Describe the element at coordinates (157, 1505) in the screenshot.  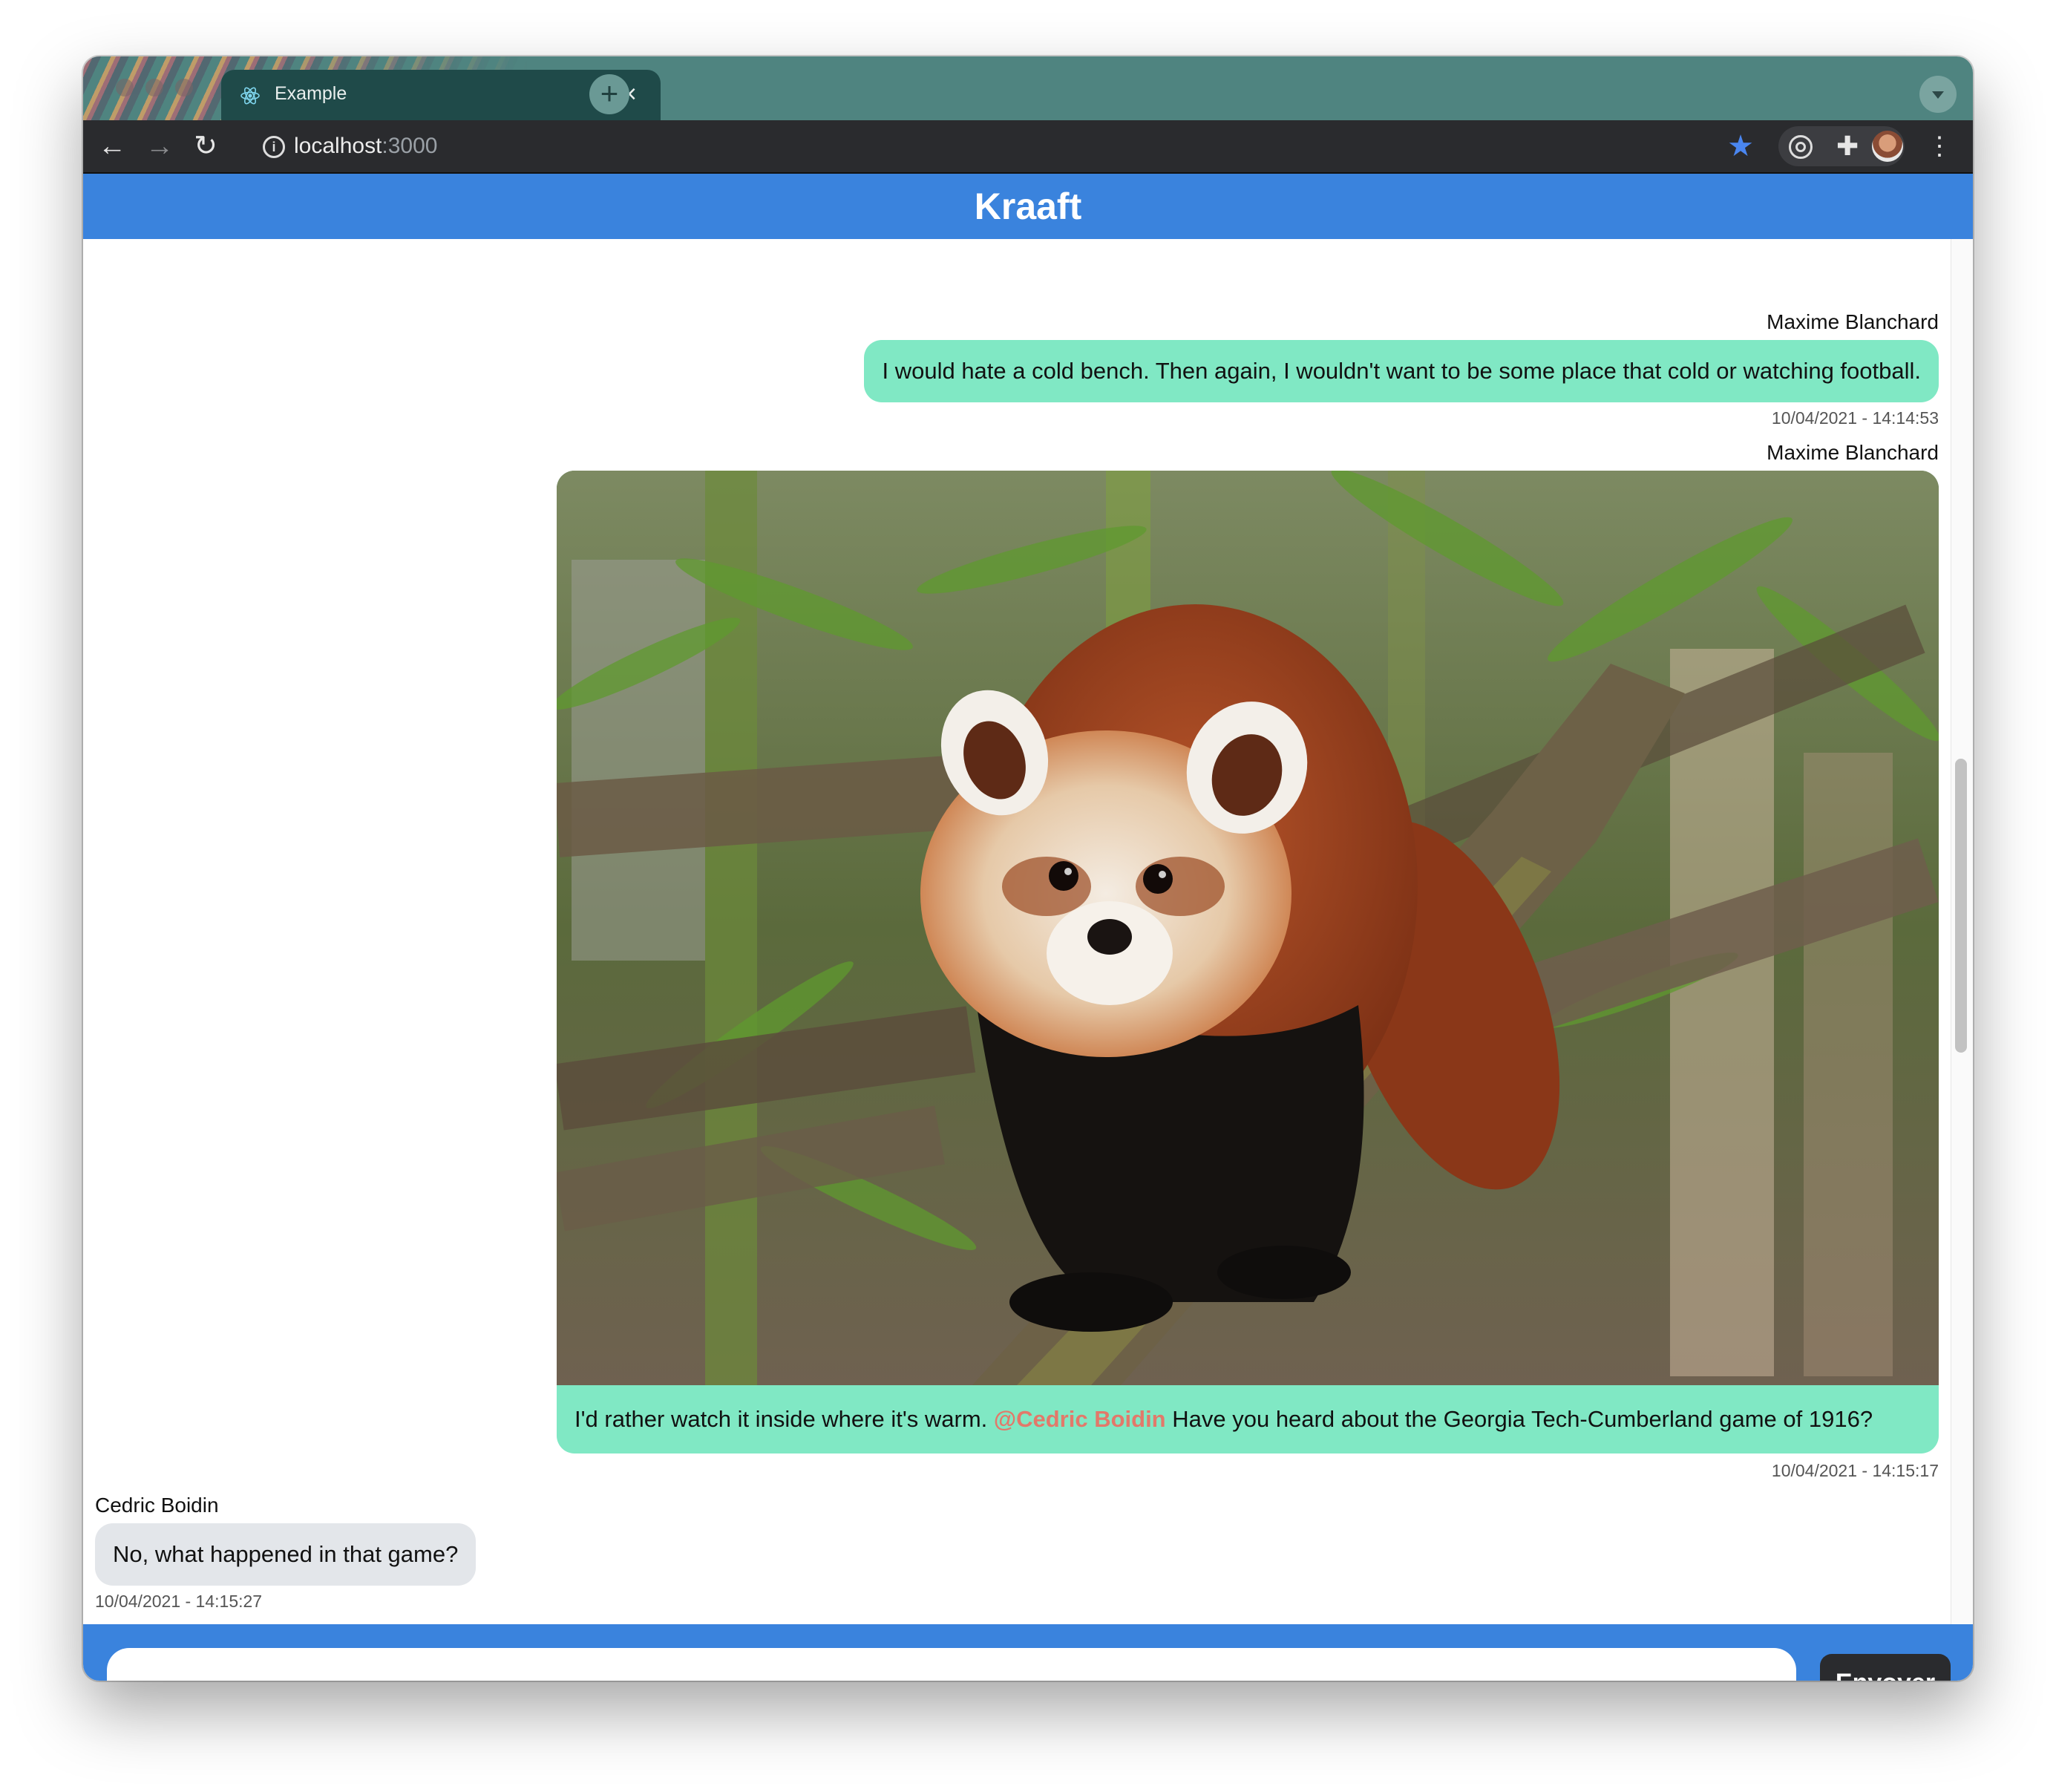
I see `message-author: Cedric Boidin` at that location.